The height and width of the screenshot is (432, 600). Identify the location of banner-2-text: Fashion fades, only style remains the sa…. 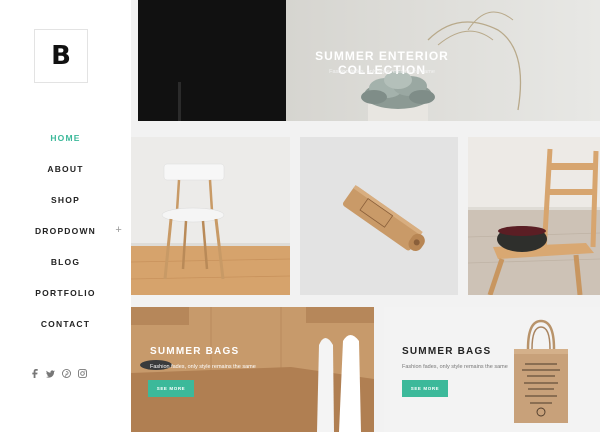
(455, 367).